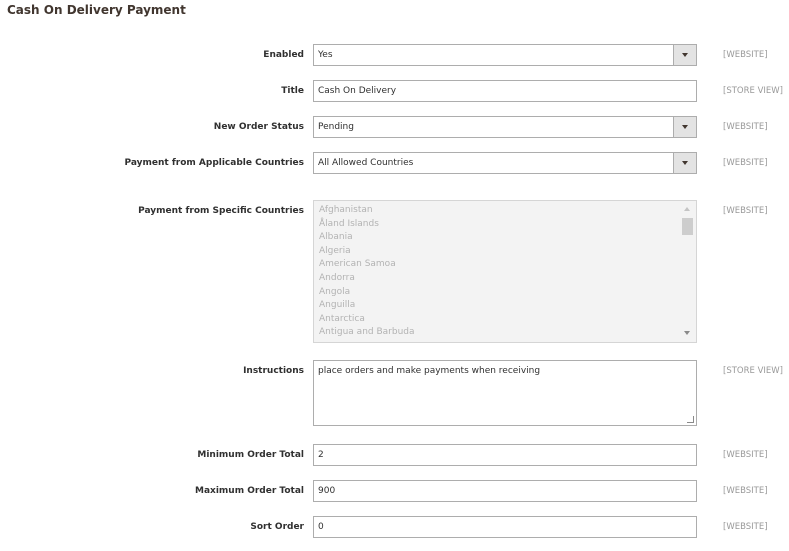 The image size is (789, 551). I want to click on instructions-label: Instructions, so click(273, 371).